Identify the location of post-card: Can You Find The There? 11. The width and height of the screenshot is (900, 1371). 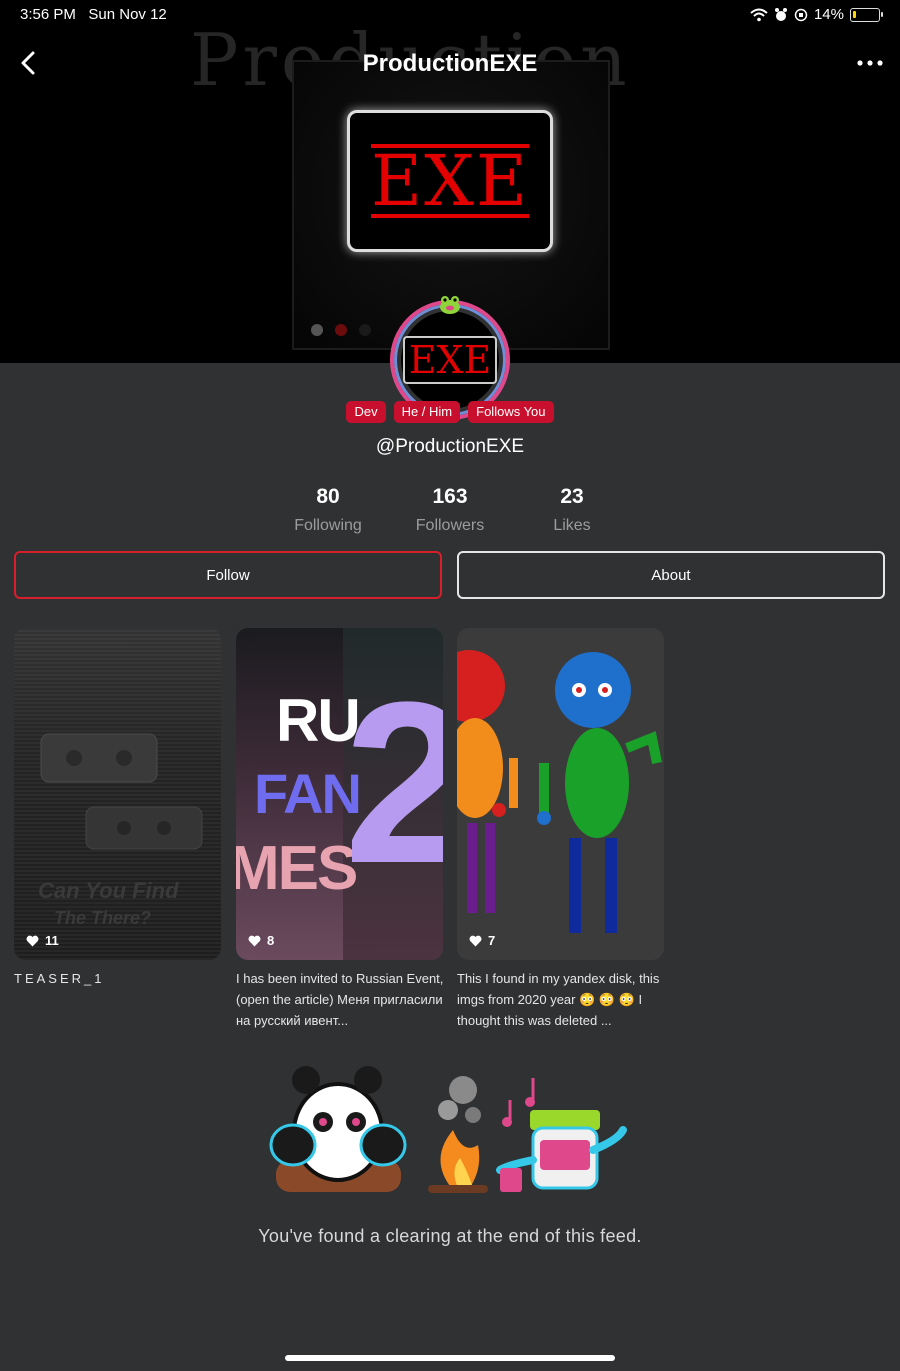
(117, 794).